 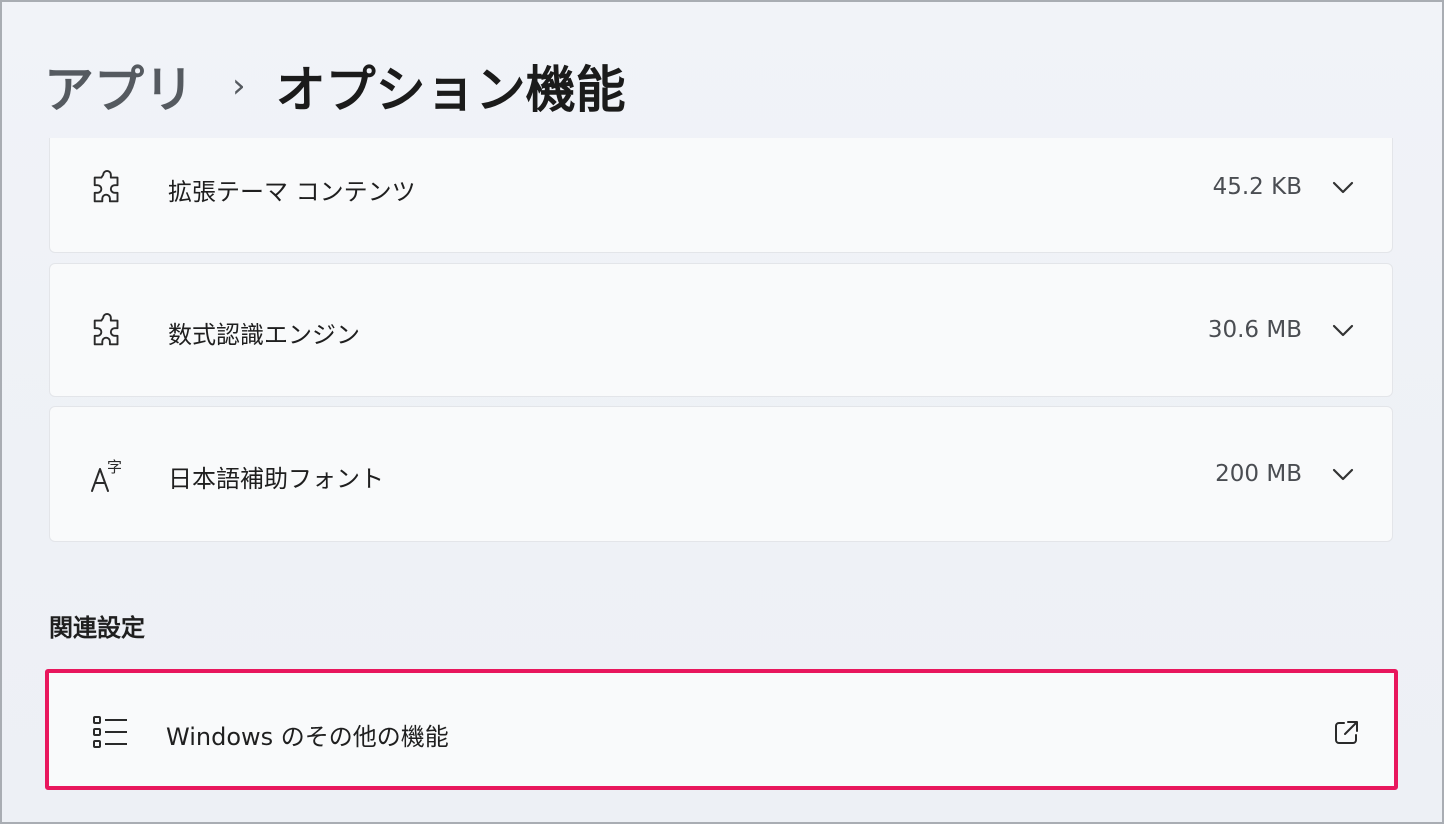 What do you see at coordinates (264, 335) in the screenshot?
I see `feature-label: 数式認識エンジン` at bounding box center [264, 335].